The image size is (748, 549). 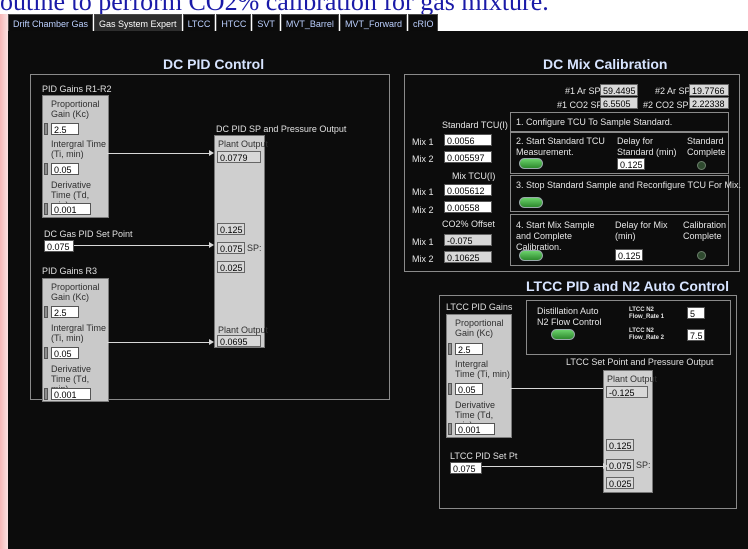 What do you see at coordinates (468, 207) in the screenshot?
I see `mix-tcu-mix2: 0.00558` at bounding box center [468, 207].